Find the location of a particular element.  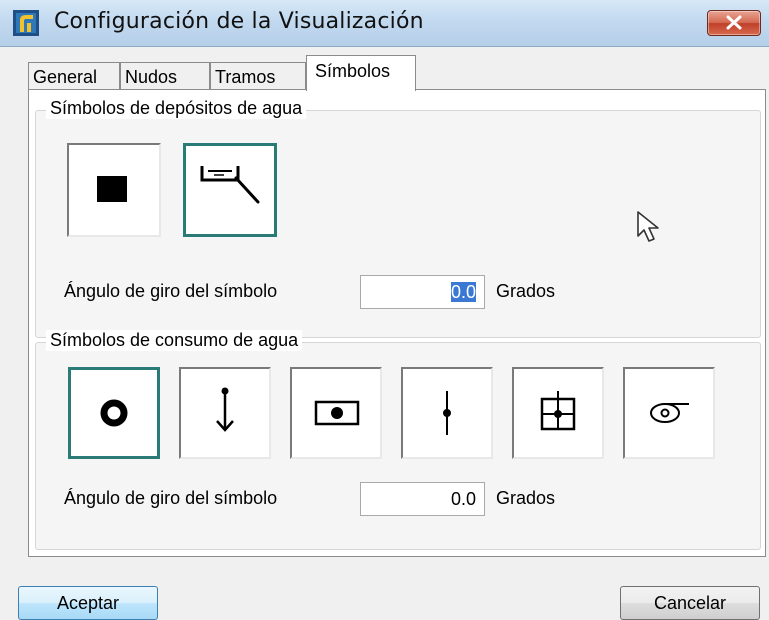

tab-tramos: Tramos is located at coordinates (258, 76).